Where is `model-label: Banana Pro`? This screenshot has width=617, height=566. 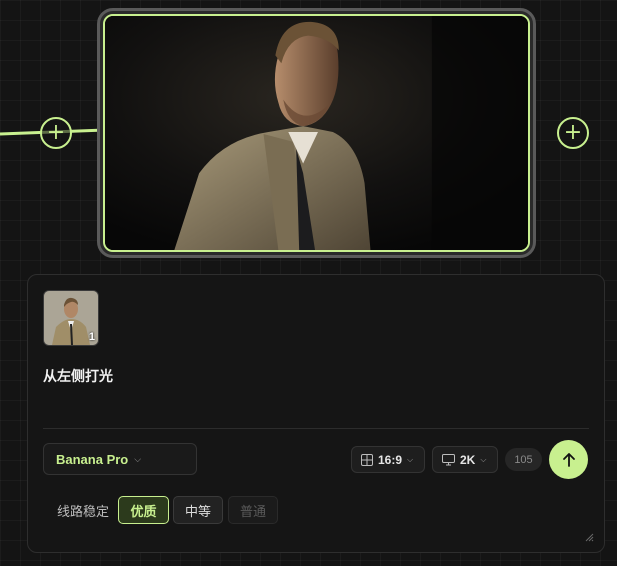 model-label: Banana Pro is located at coordinates (92, 459).